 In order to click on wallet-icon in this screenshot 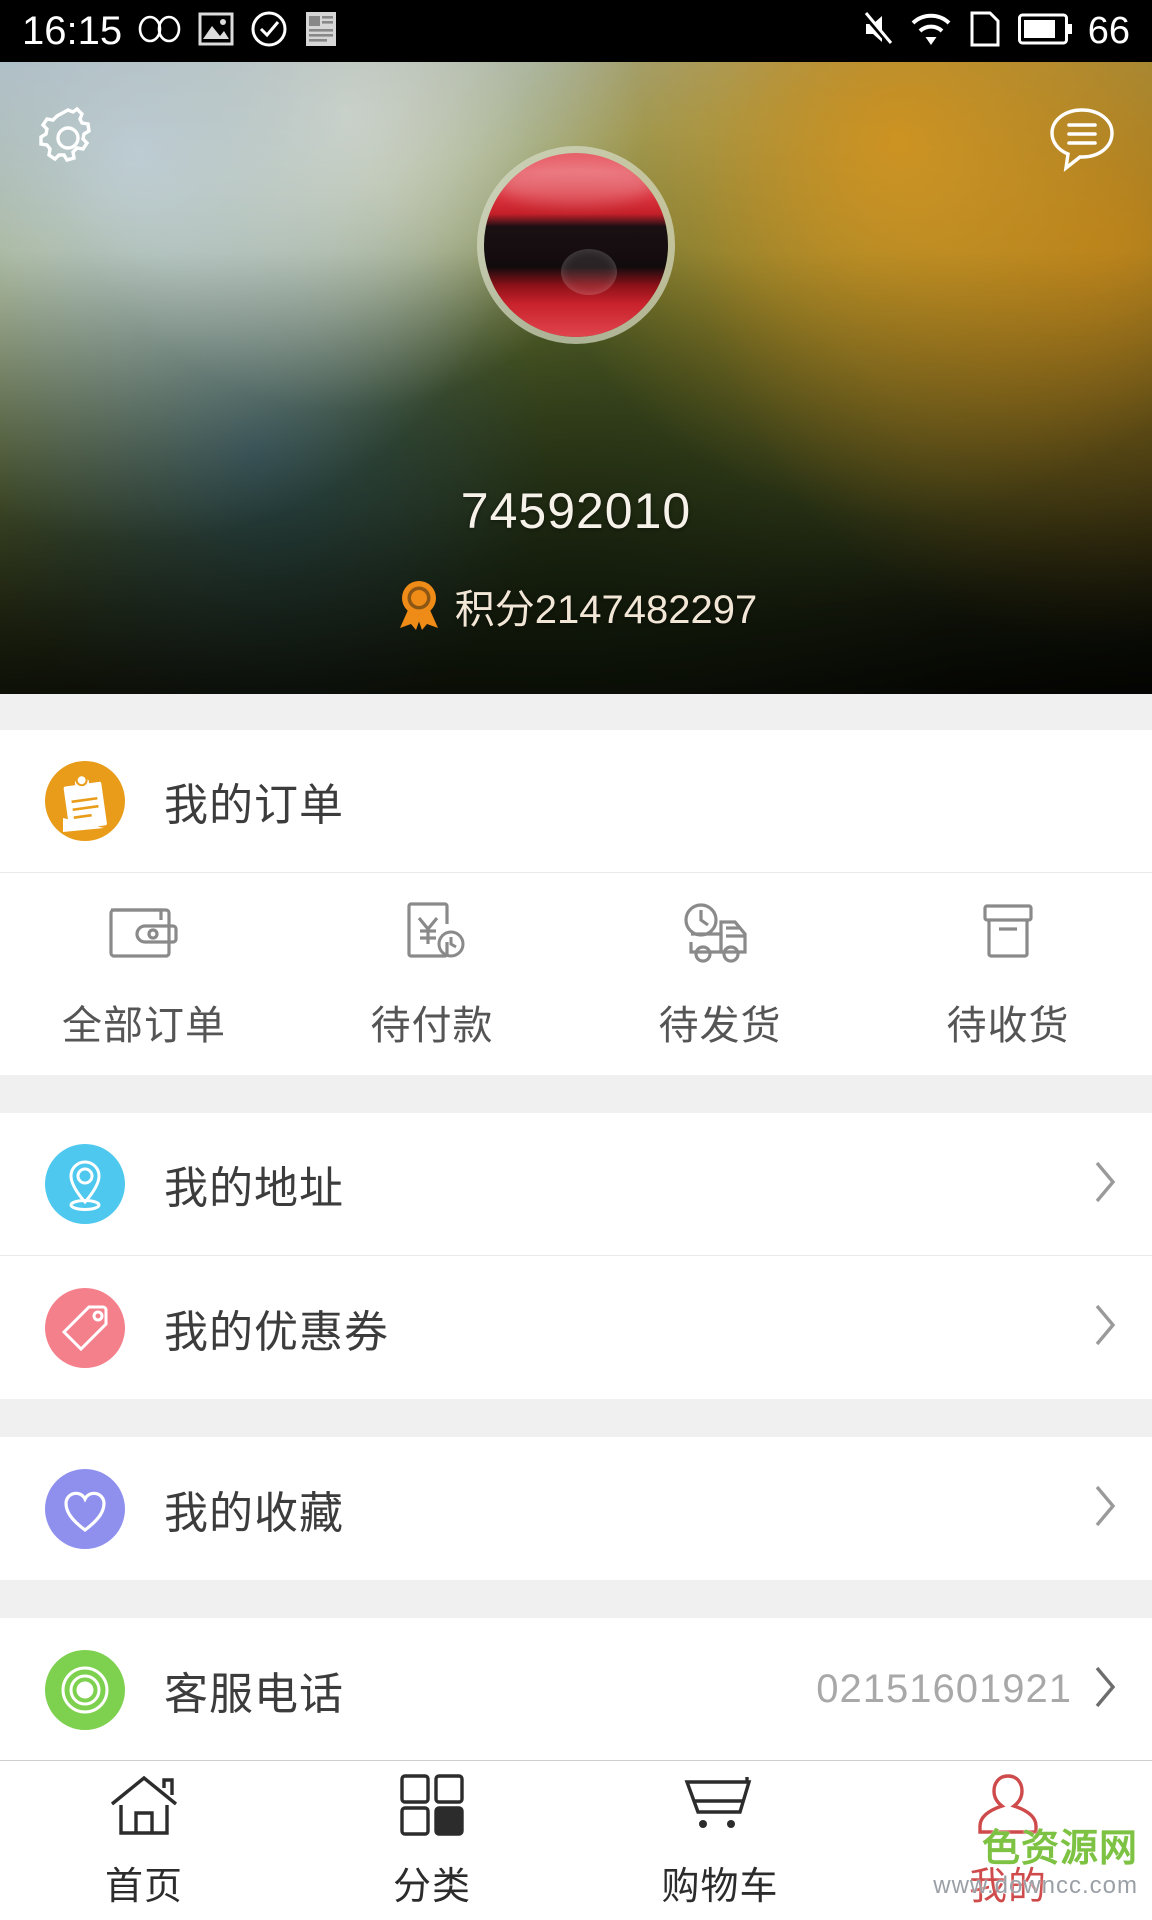, I will do `click(144, 935)`.